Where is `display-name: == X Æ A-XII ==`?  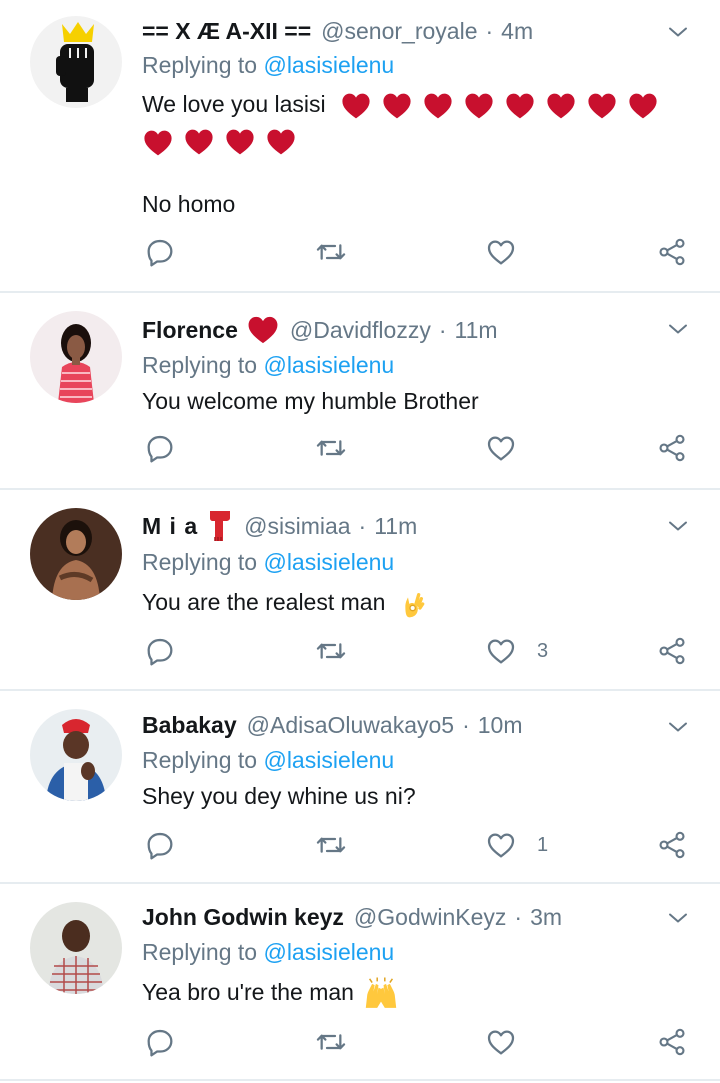 display-name: == X Æ A-XII == is located at coordinates (226, 31).